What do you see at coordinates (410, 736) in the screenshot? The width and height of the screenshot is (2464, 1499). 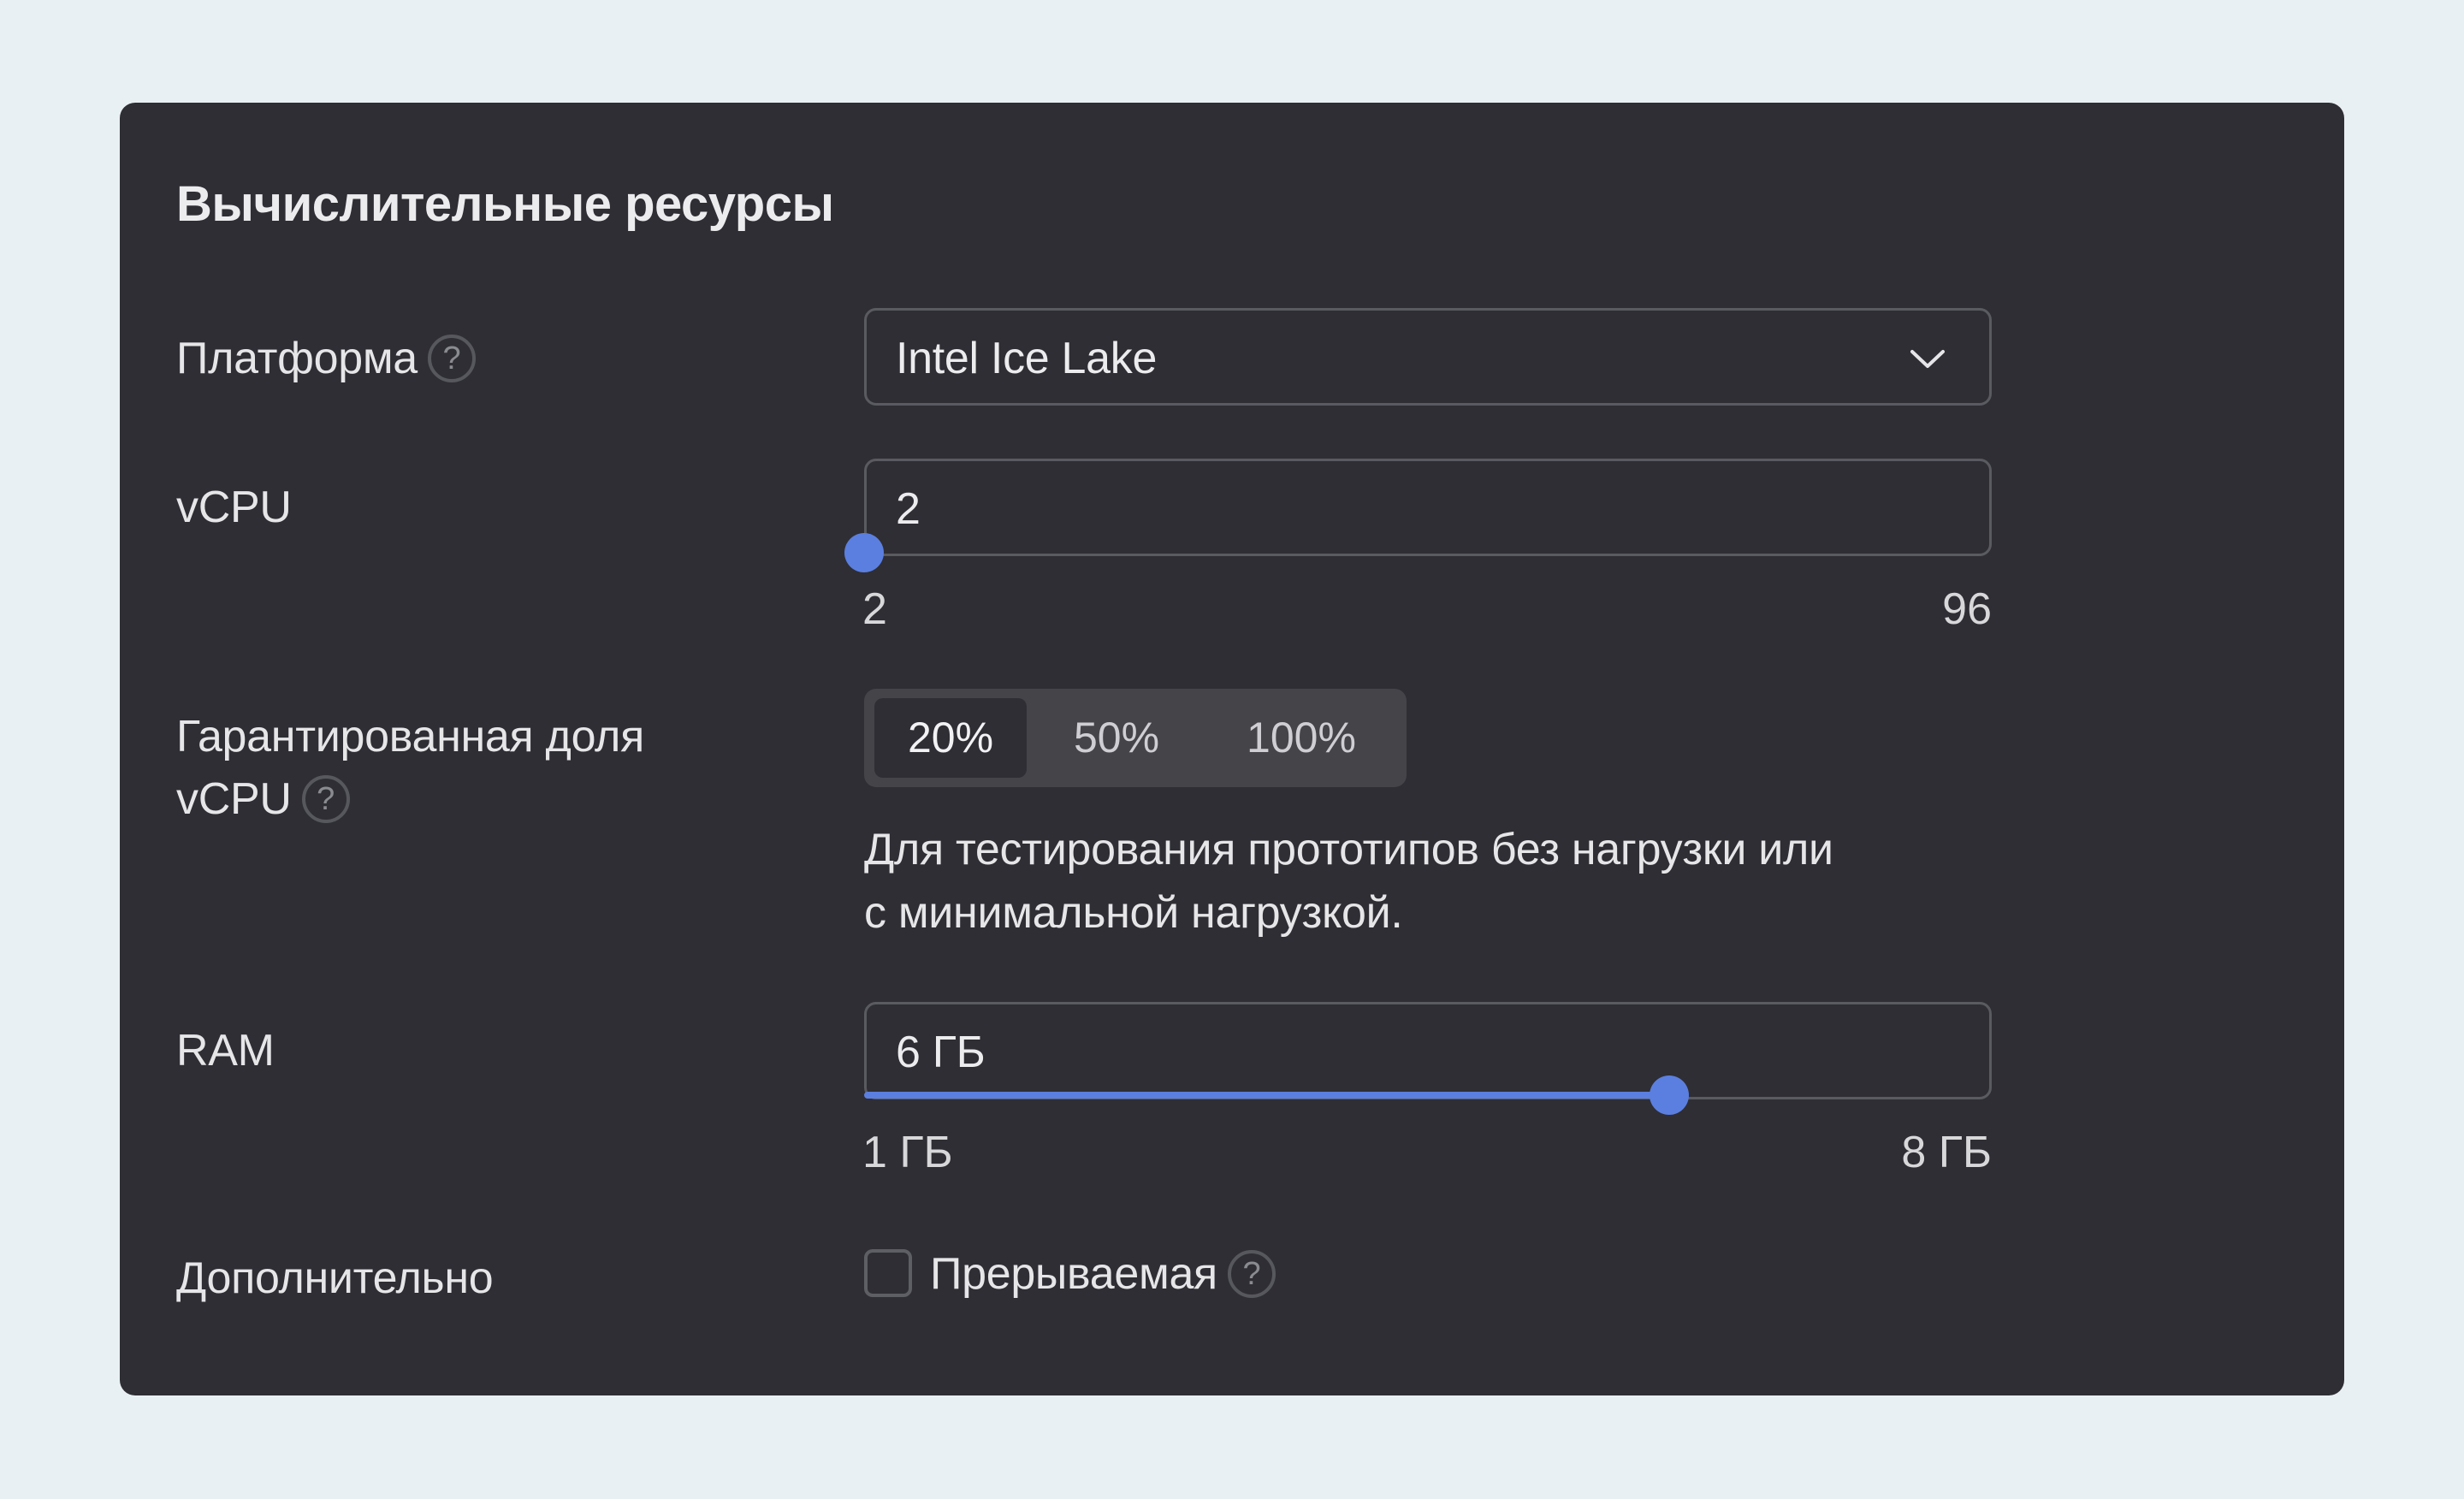 I see `guaranteed-share-label: Гарантированная доля` at bounding box center [410, 736].